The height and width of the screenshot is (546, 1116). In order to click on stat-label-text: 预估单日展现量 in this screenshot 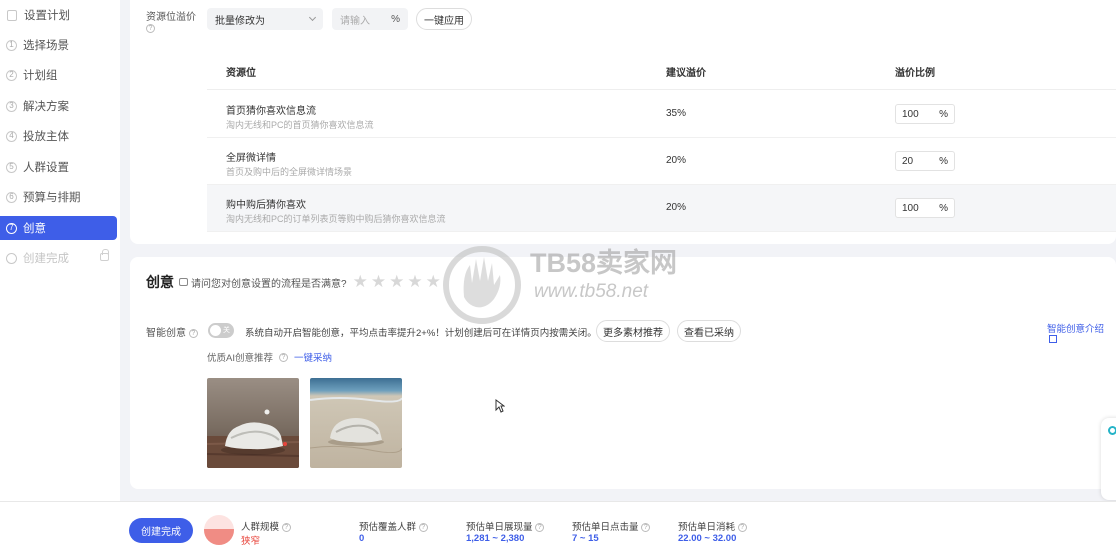, I will do `click(499, 527)`.